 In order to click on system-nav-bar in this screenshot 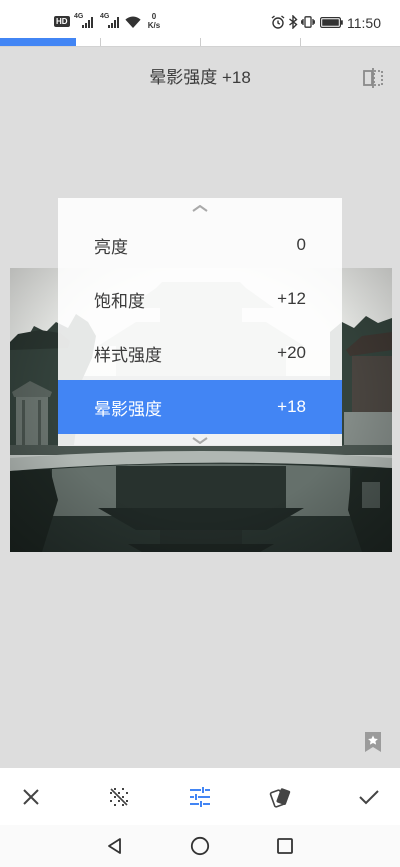, I will do `click(200, 846)`.